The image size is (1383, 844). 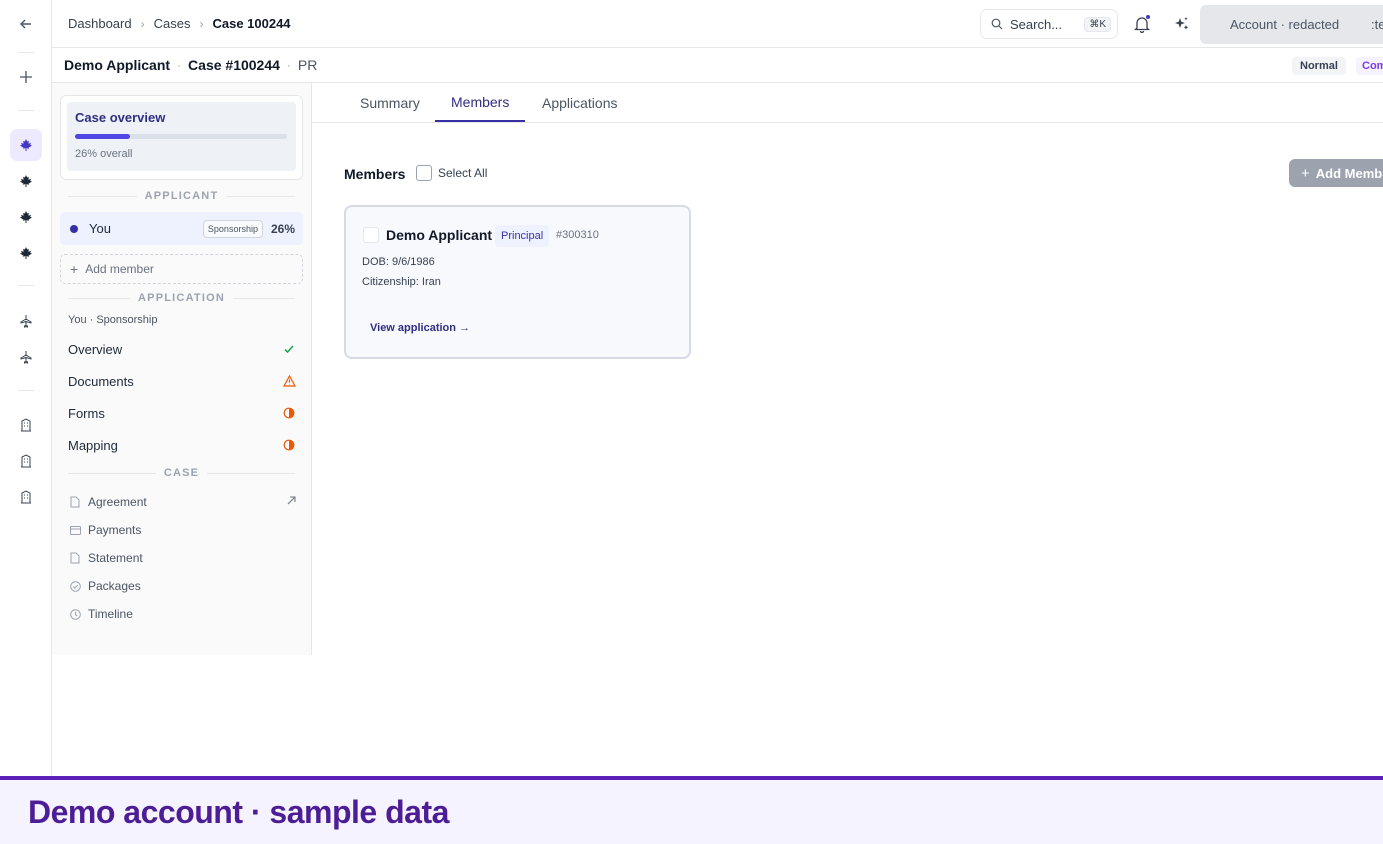 What do you see at coordinates (371, 235) in the screenshot?
I see `member-checkbox` at bounding box center [371, 235].